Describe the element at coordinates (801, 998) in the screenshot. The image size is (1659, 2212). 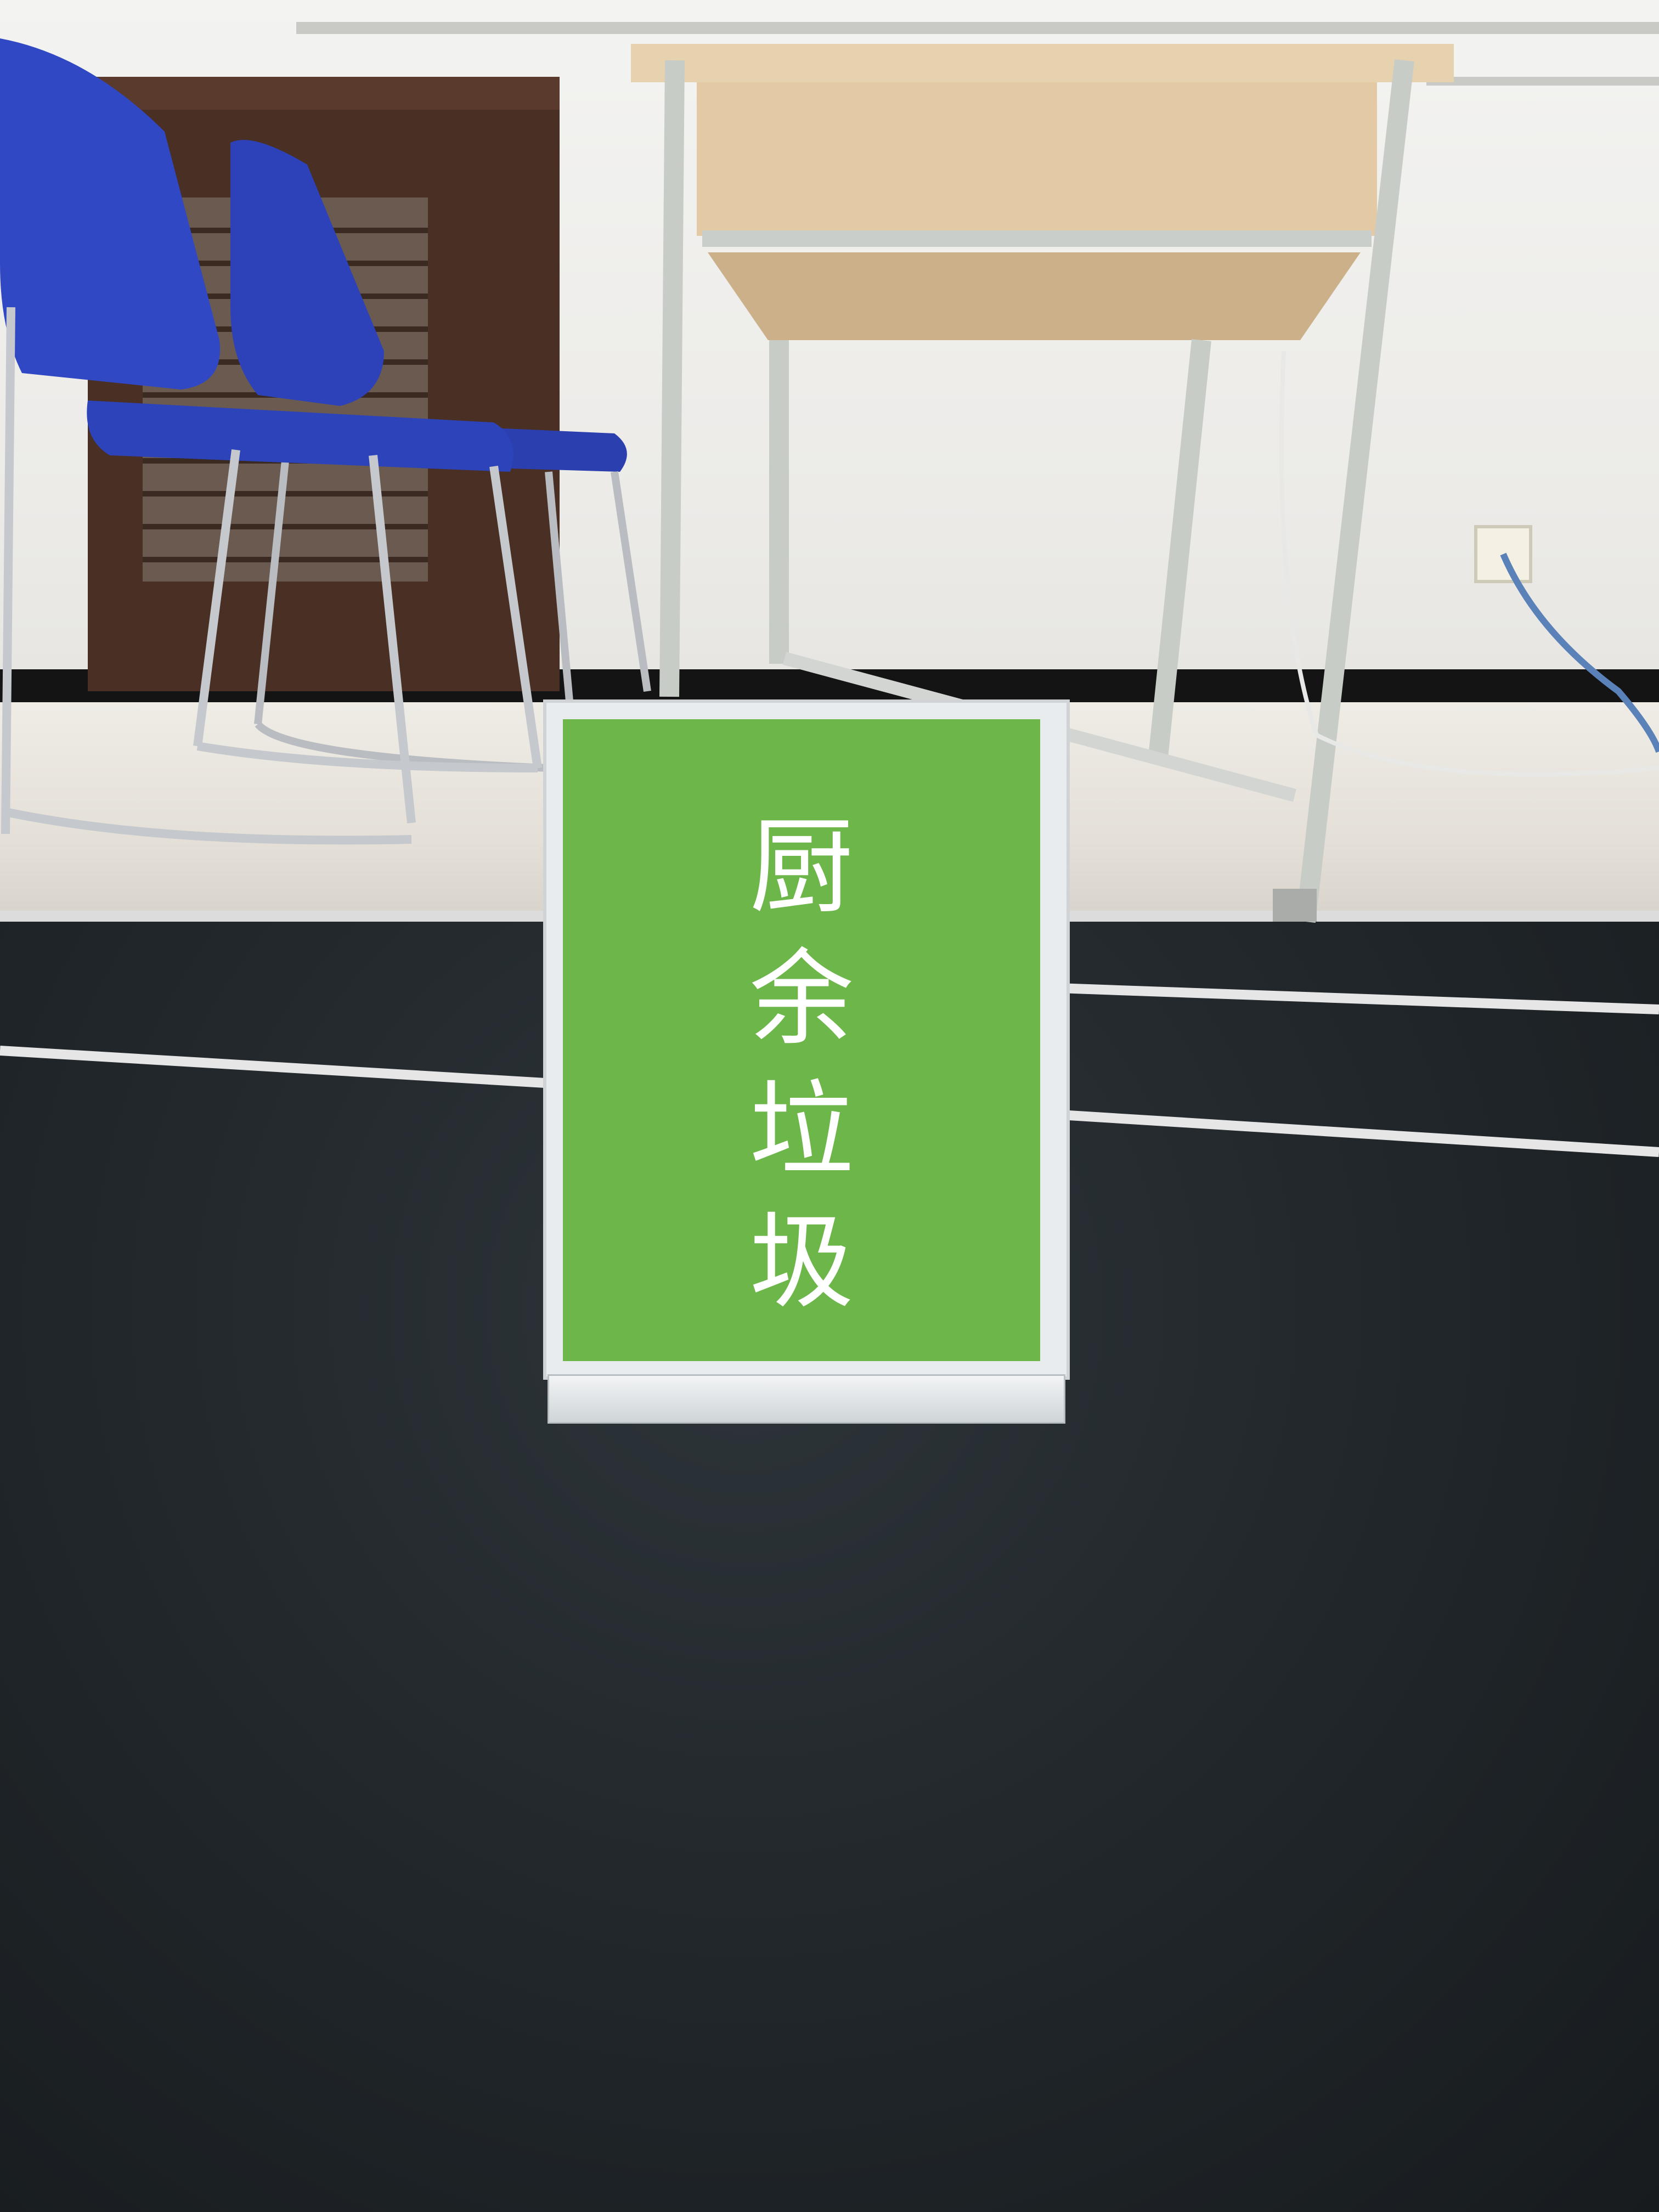
I see `sign-char-2: 余` at that location.